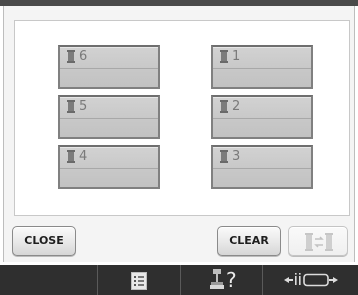 Image resolution: width=358 pixels, height=295 pixels. I want to click on spool-swap-button, so click(318, 241).